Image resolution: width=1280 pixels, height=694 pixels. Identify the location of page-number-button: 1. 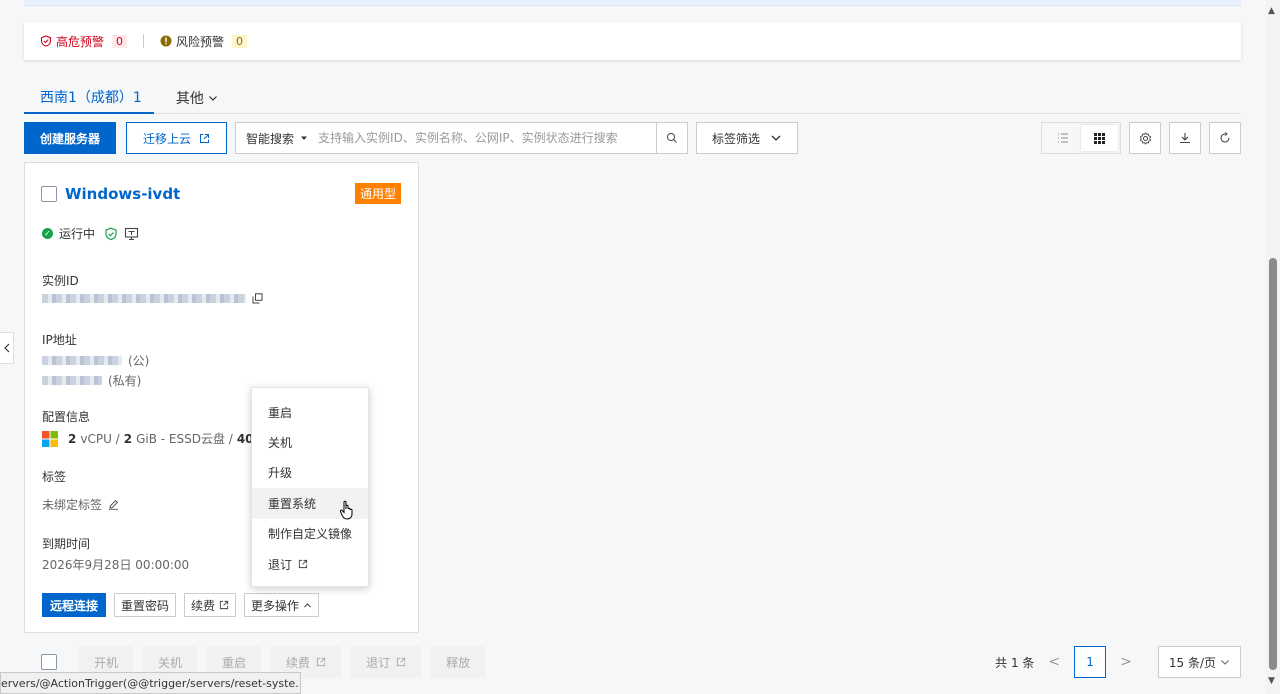
(1090, 662).